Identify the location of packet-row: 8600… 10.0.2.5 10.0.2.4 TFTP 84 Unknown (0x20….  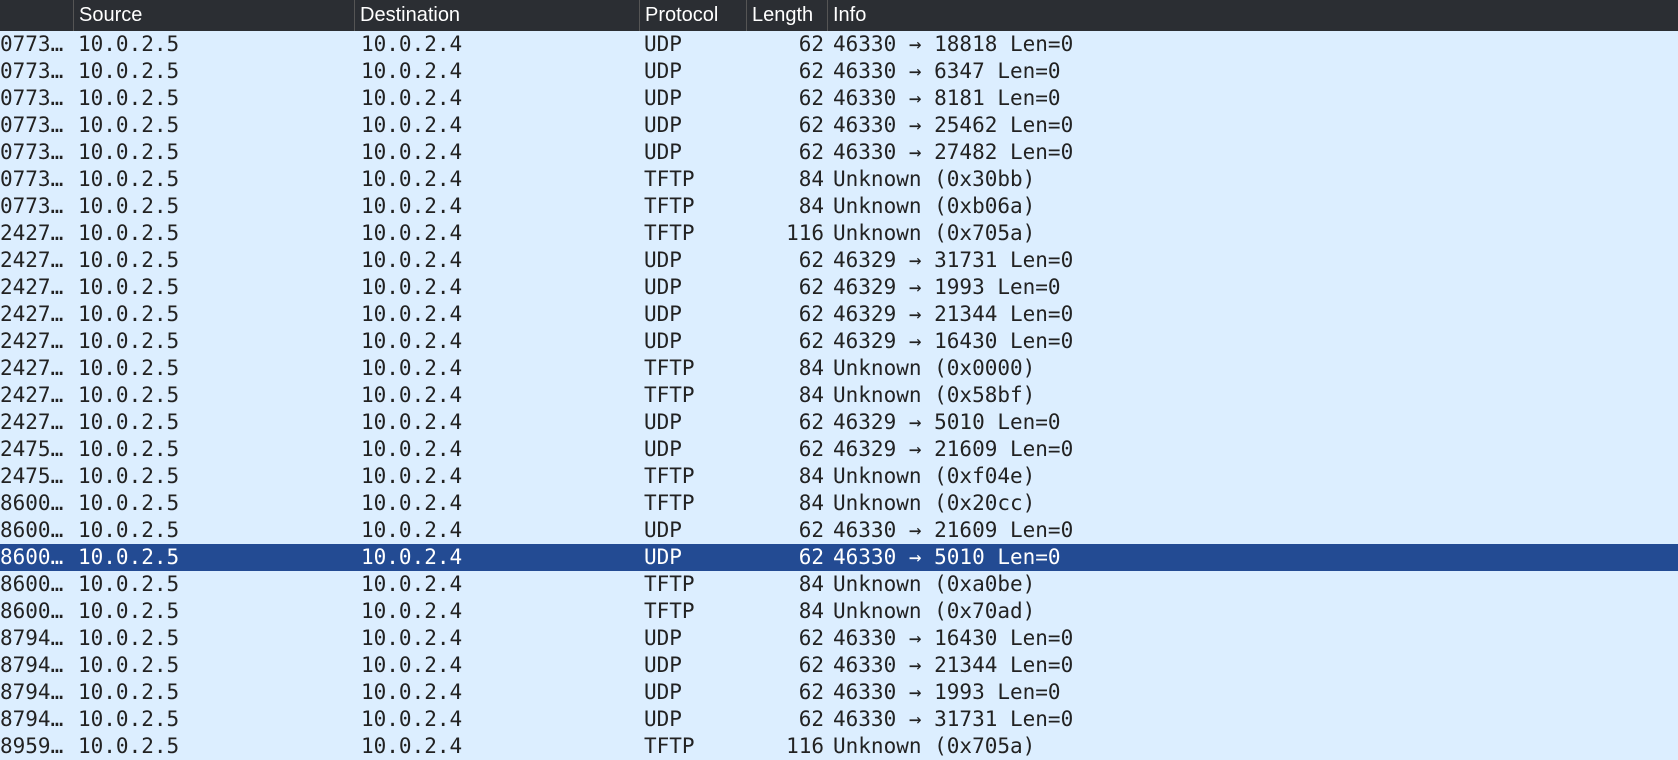
(839, 503).